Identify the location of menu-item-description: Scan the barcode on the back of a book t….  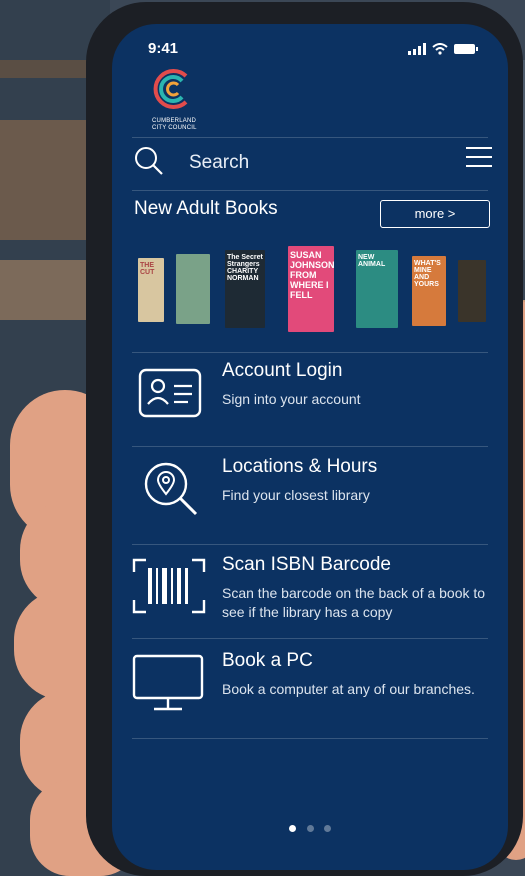
(354, 602).